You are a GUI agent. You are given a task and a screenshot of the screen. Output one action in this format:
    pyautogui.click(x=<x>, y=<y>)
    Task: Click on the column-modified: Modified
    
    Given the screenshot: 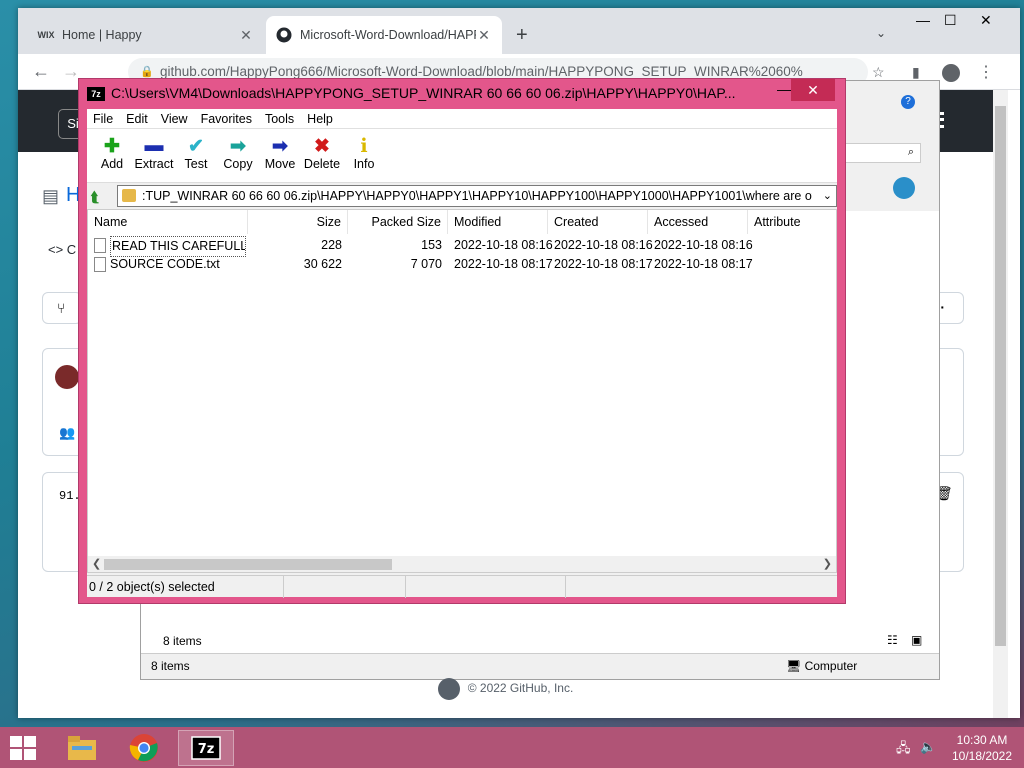 What is the action you would take?
    pyautogui.click(x=498, y=222)
    